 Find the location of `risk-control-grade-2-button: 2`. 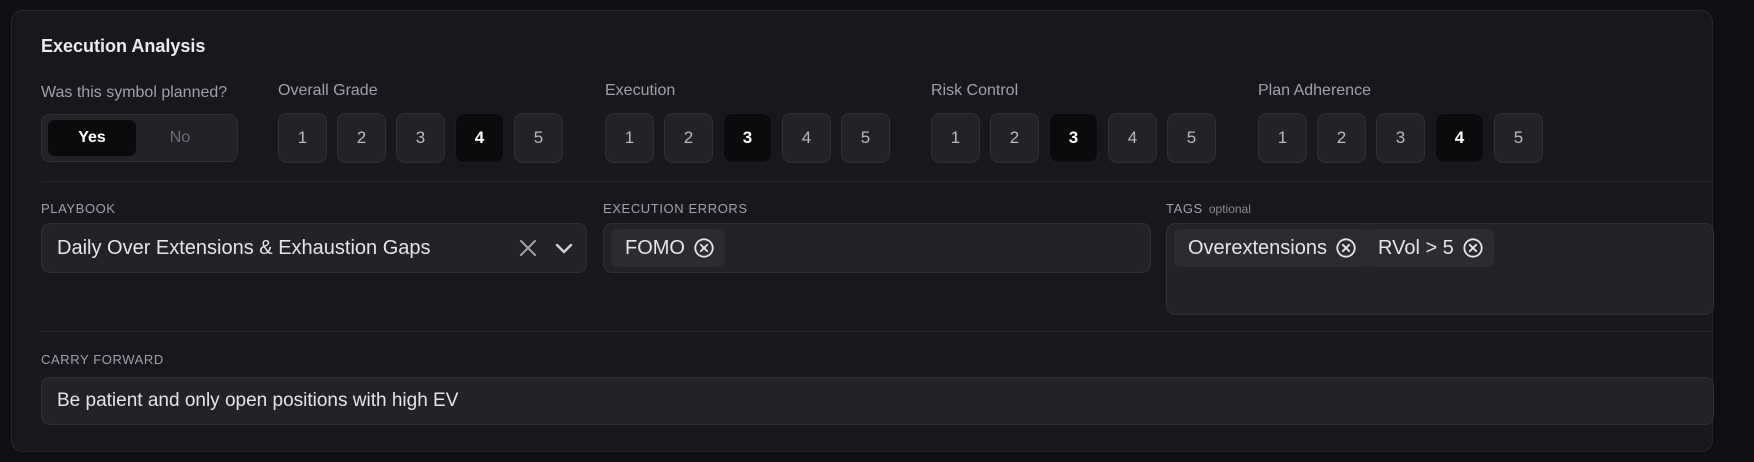

risk-control-grade-2-button: 2 is located at coordinates (1014, 138).